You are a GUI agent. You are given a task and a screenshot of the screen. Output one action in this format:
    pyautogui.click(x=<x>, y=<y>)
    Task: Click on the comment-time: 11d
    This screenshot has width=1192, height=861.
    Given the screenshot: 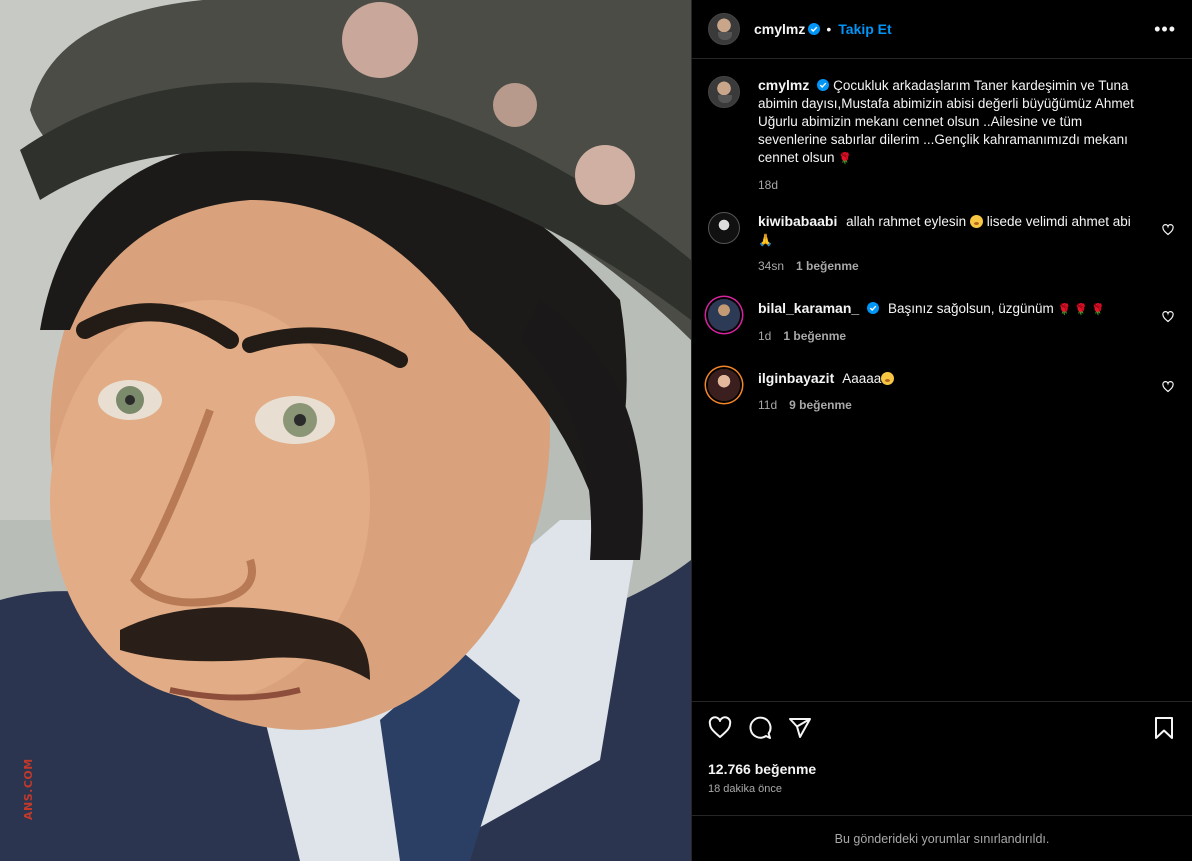 What is the action you would take?
    pyautogui.click(x=767, y=405)
    